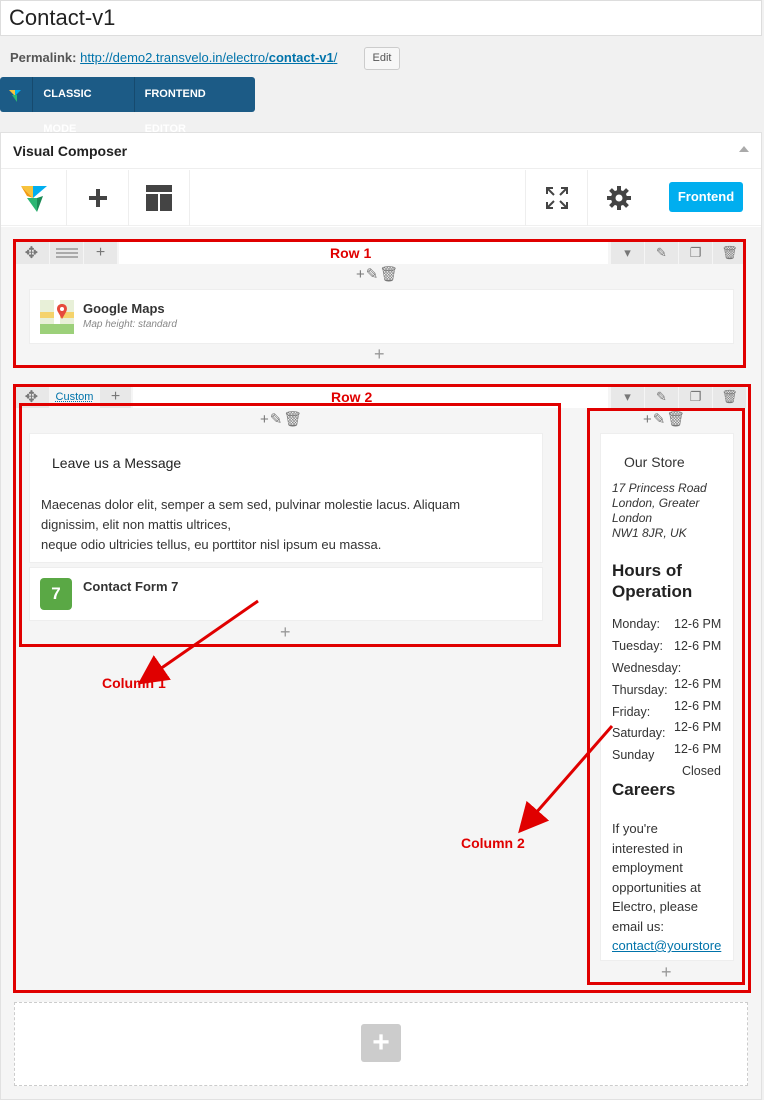 This screenshot has width=764, height=1100. Describe the element at coordinates (375, 716) in the screenshot. I see `annotation-arrows` at that location.